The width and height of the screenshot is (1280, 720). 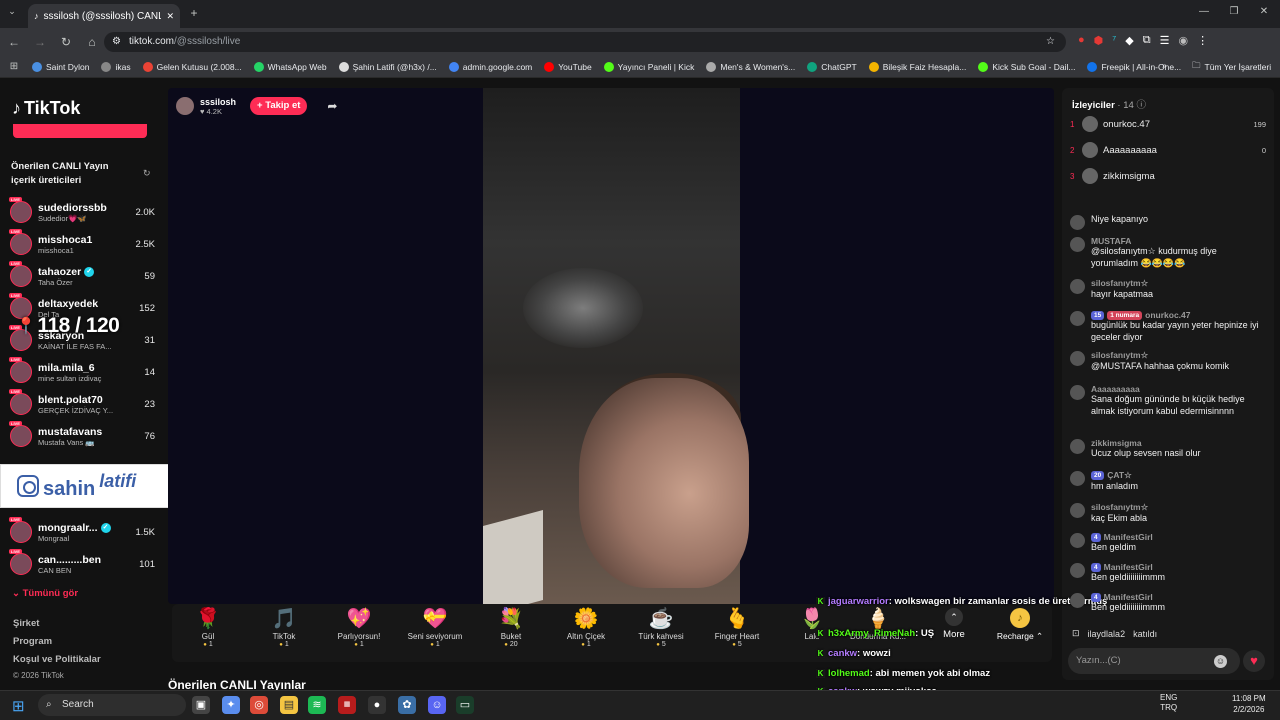 What do you see at coordinates (82, 243) in the screenshot?
I see `suggested-creator: misshoca1misshoca1 2.5K` at bounding box center [82, 243].